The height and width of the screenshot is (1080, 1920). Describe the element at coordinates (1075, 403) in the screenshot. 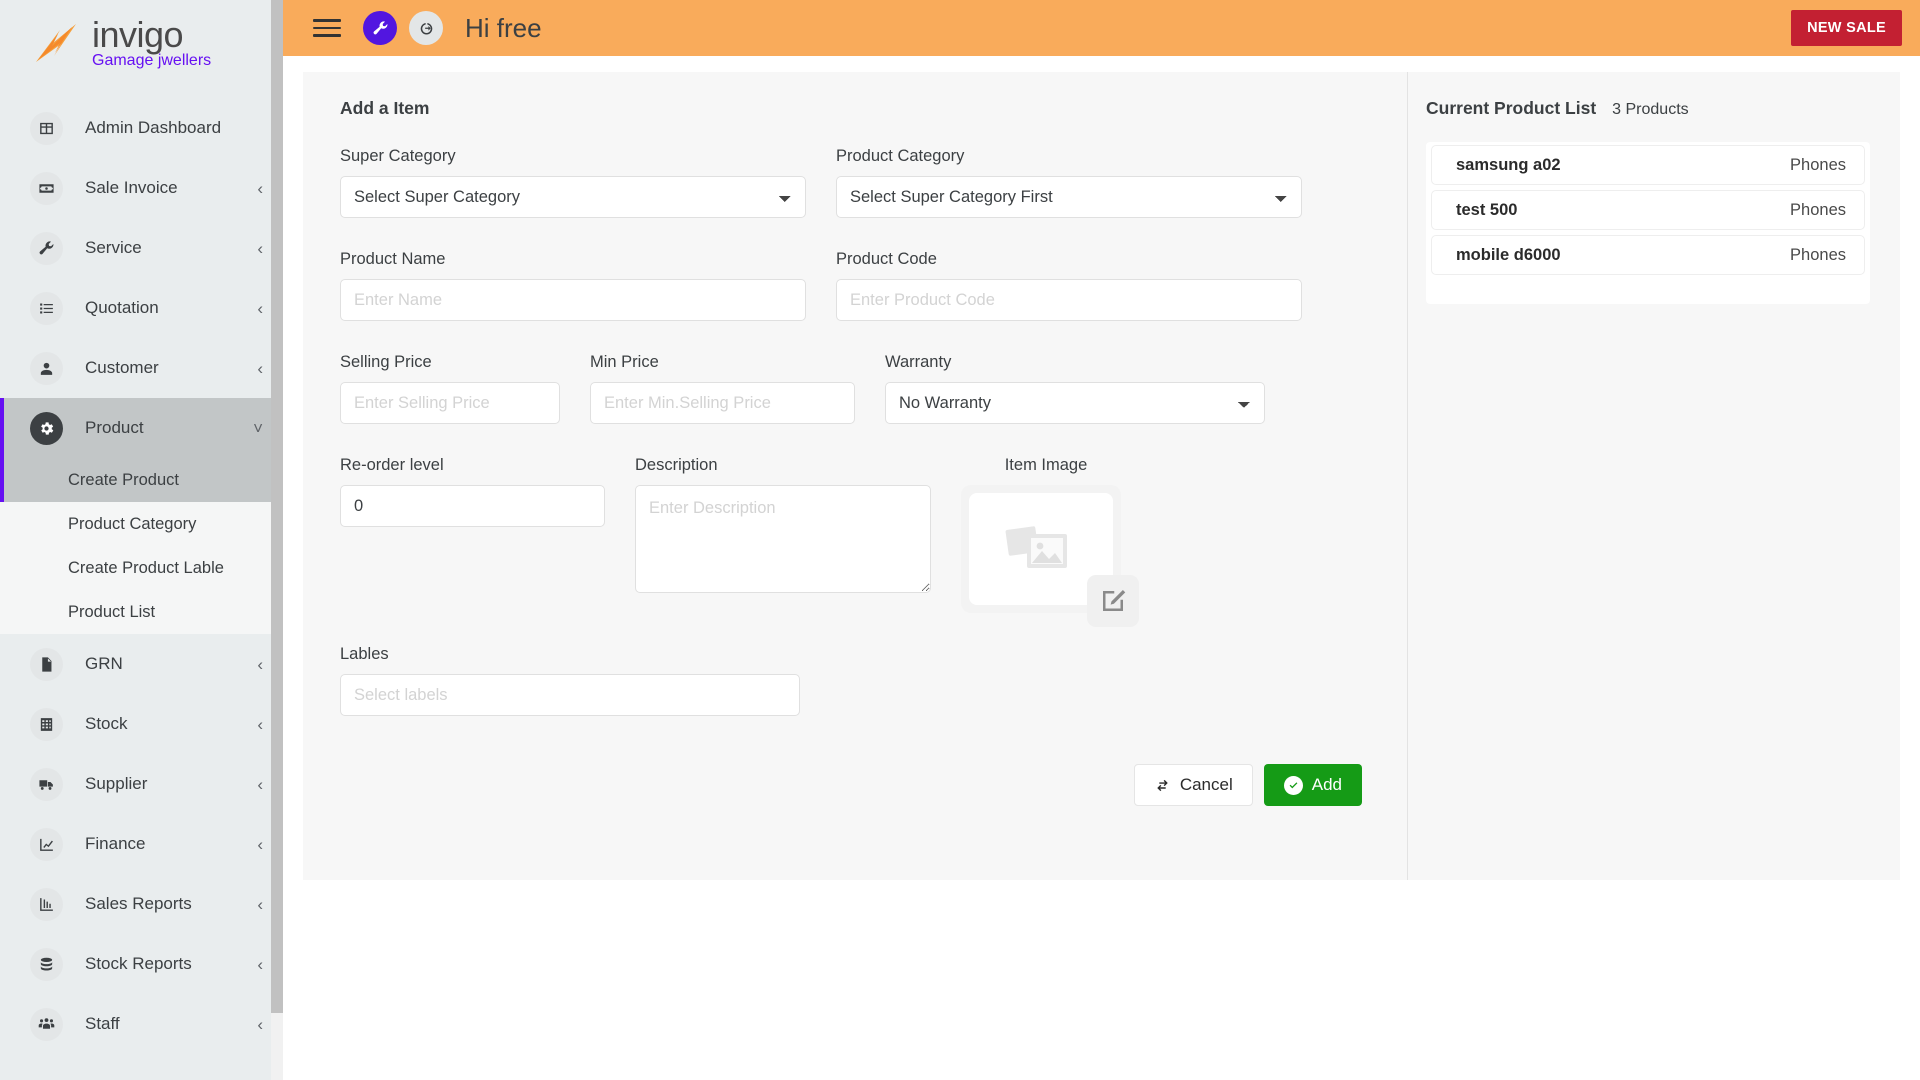

I see `warranty-select: No Warranty` at that location.